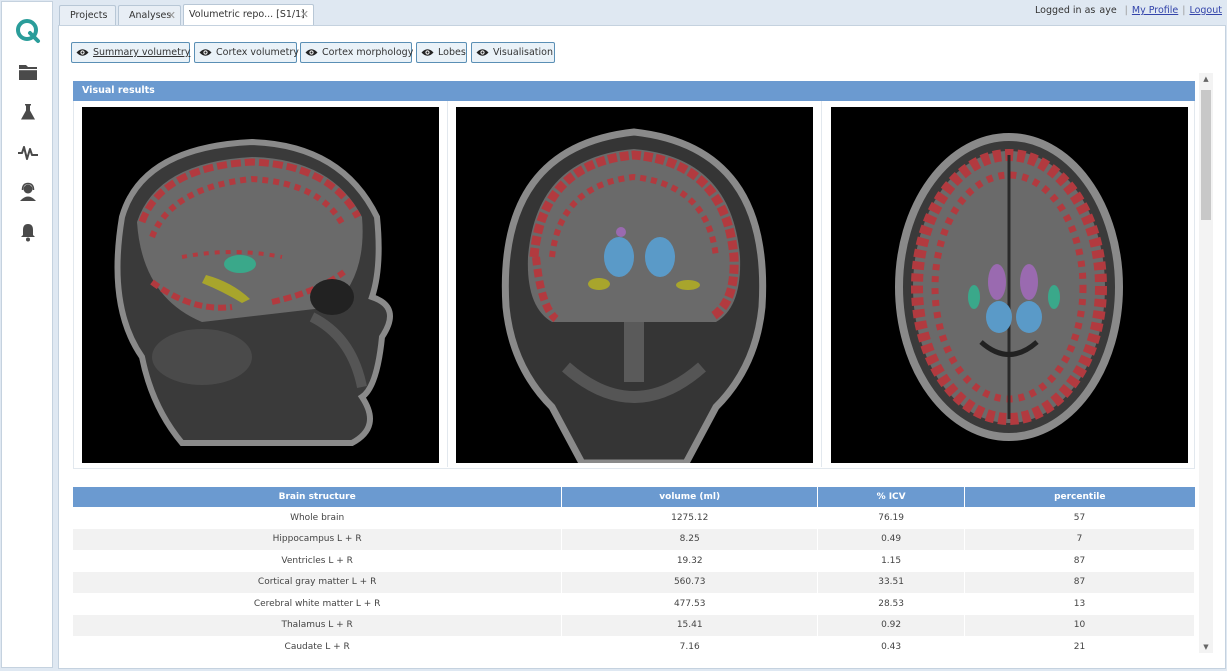  Describe the element at coordinates (1155, 10) in the screenshot. I see `my-profile-link: My Profile` at that location.